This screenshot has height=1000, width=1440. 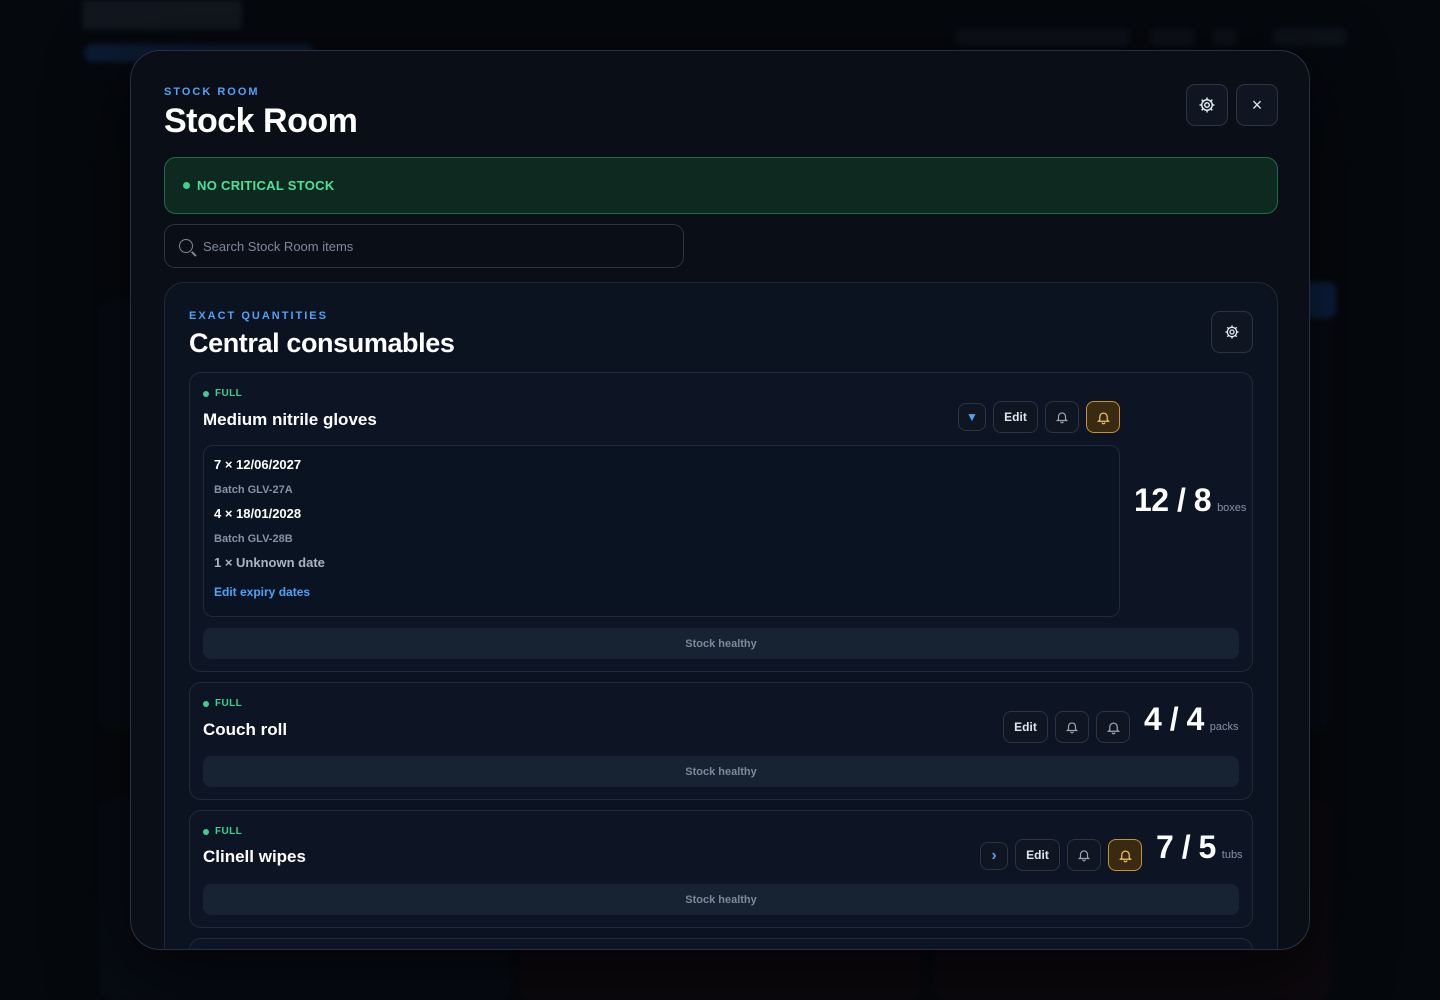 What do you see at coordinates (721, 943) in the screenshot?
I see `stock-item` at bounding box center [721, 943].